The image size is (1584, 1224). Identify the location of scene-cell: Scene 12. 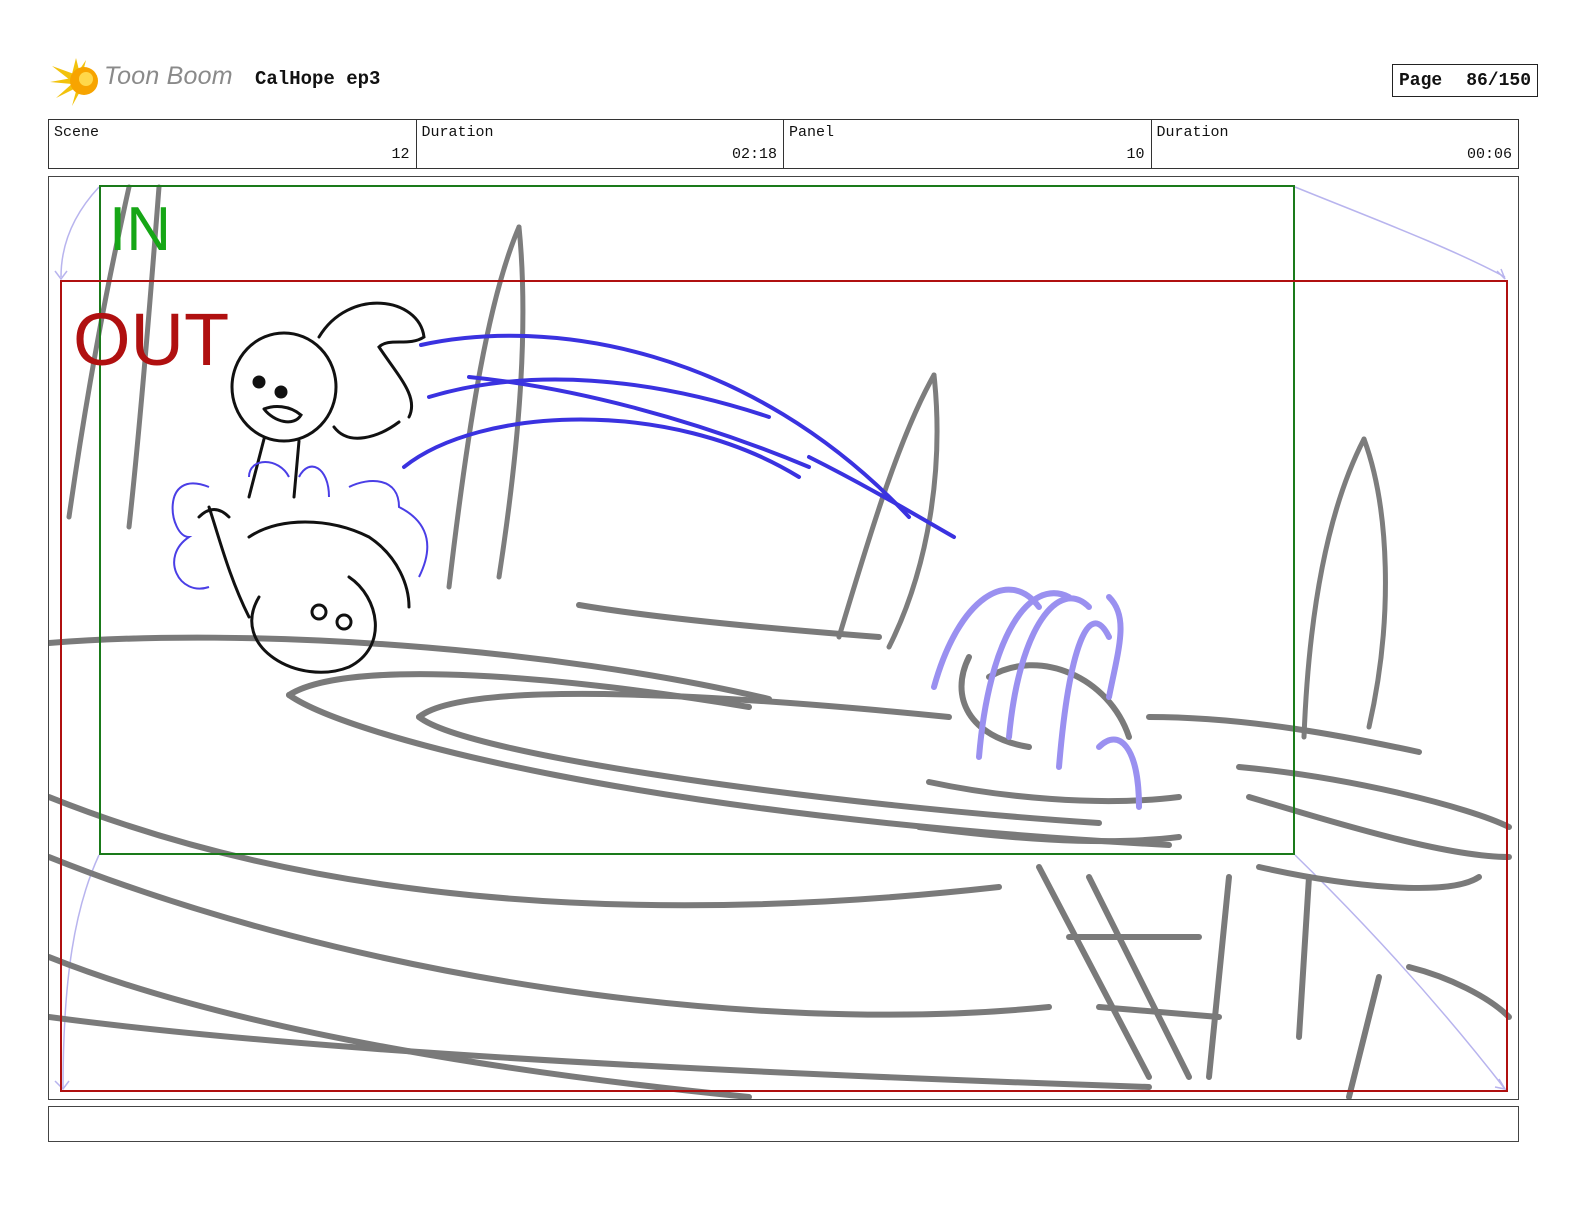
(233, 144).